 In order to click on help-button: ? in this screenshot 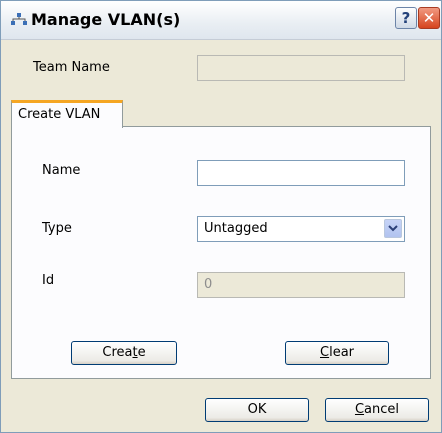, I will do `click(406, 18)`.